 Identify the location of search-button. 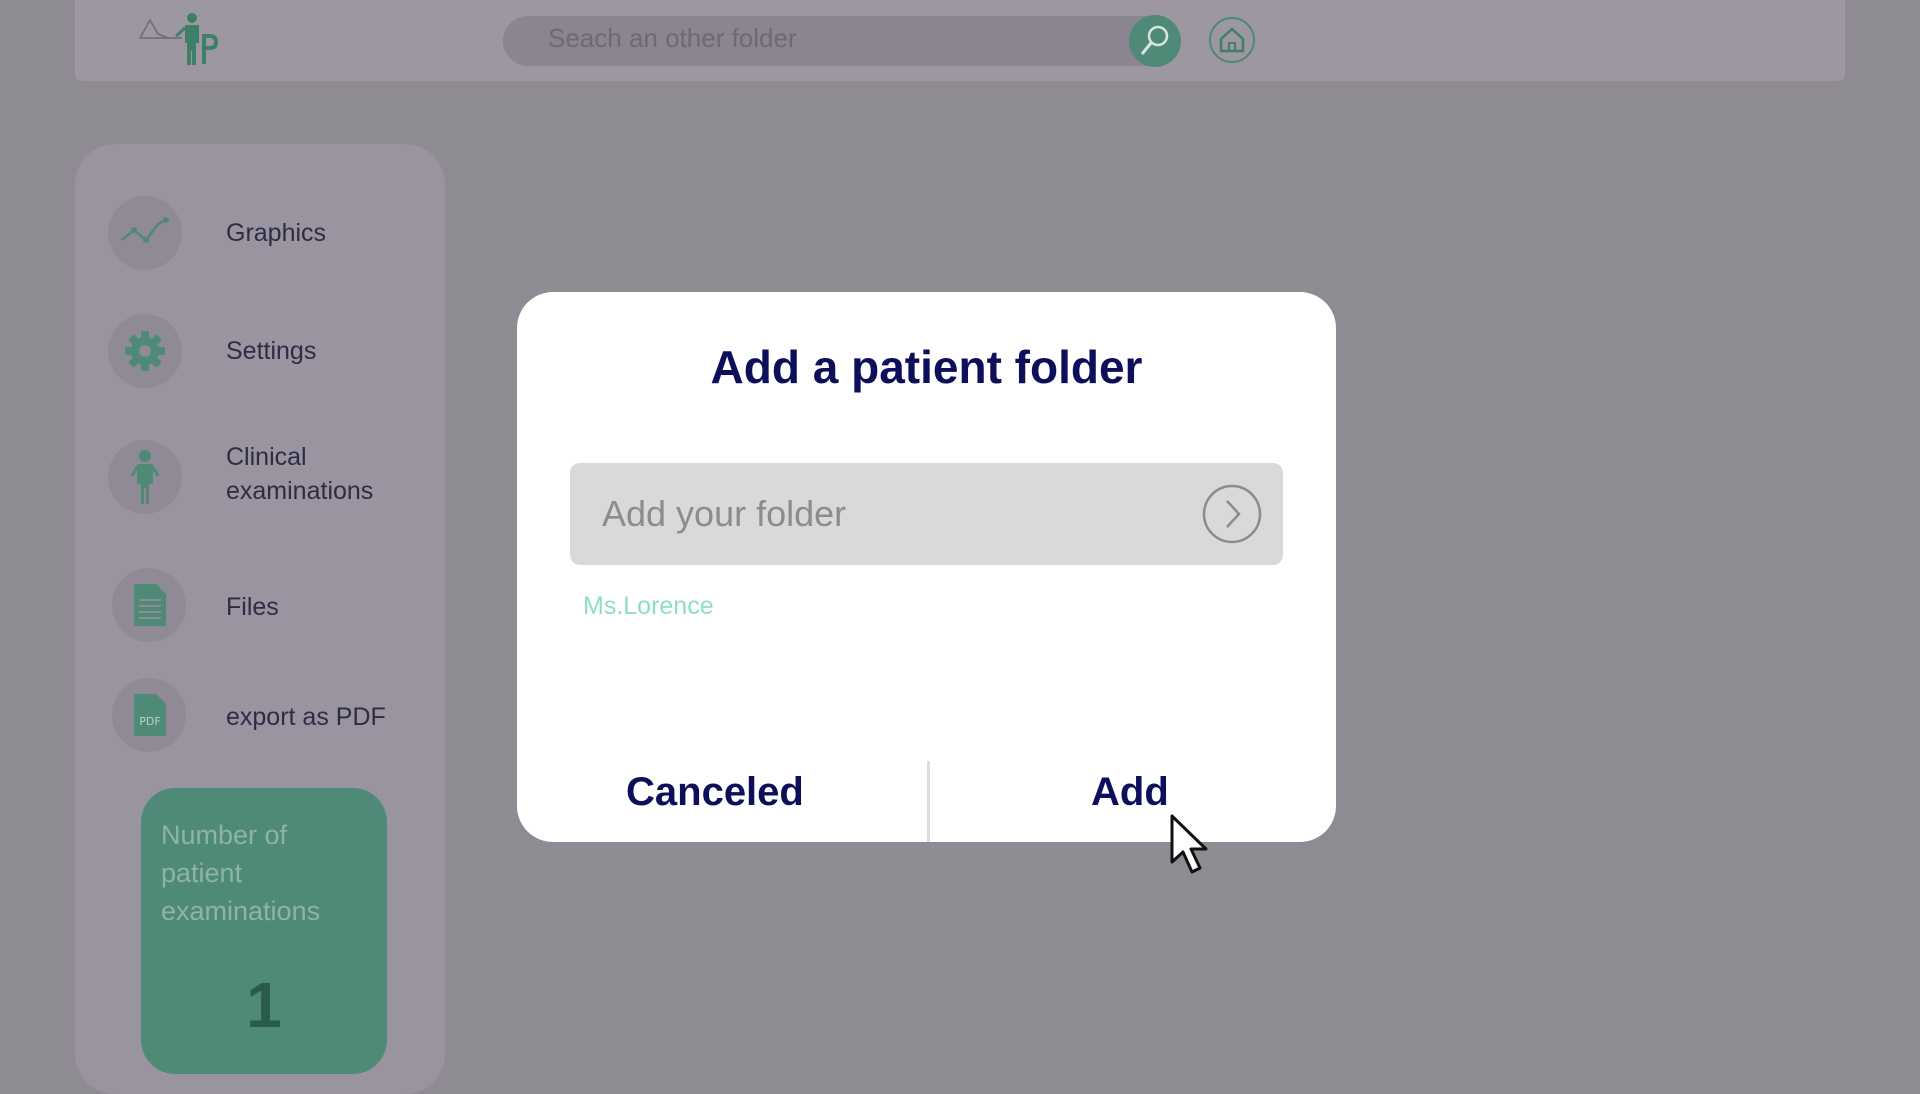
(1155, 41).